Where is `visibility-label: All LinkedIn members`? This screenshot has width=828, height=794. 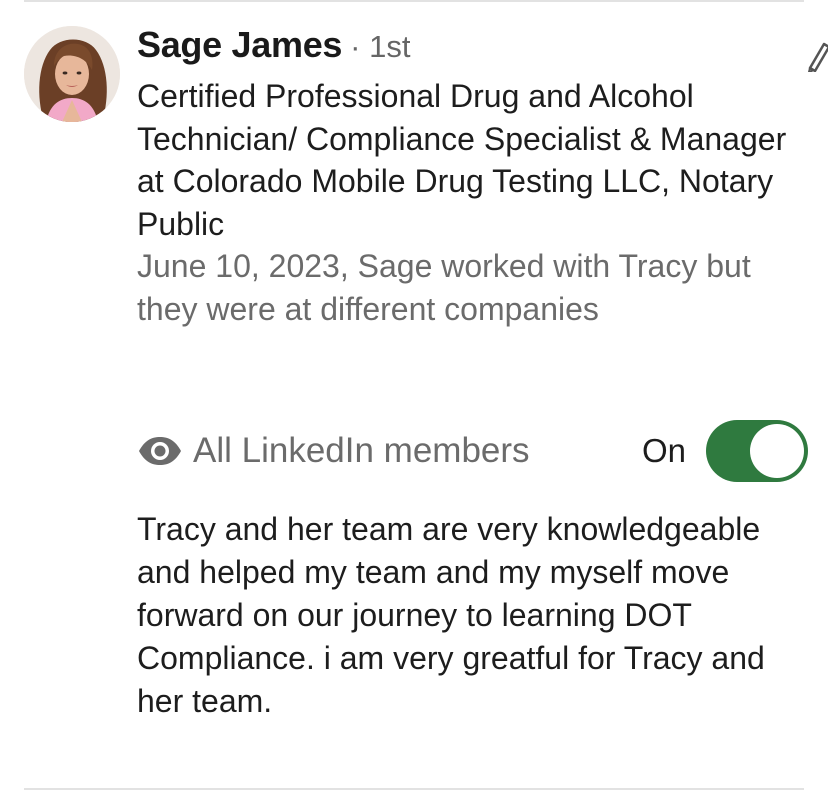 visibility-label: All LinkedIn members is located at coordinates (361, 450).